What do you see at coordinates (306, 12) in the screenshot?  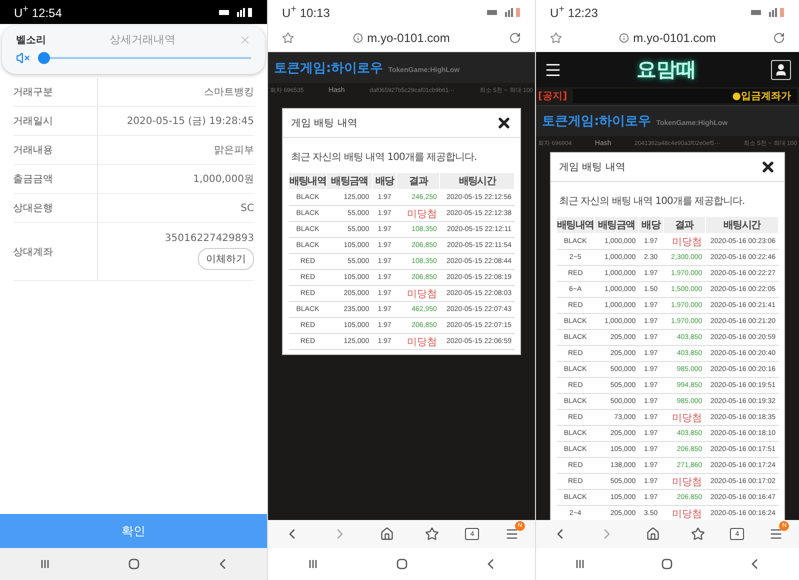 I see `status-time: U$^{+}$ 10:13` at bounding box center [306, 12].